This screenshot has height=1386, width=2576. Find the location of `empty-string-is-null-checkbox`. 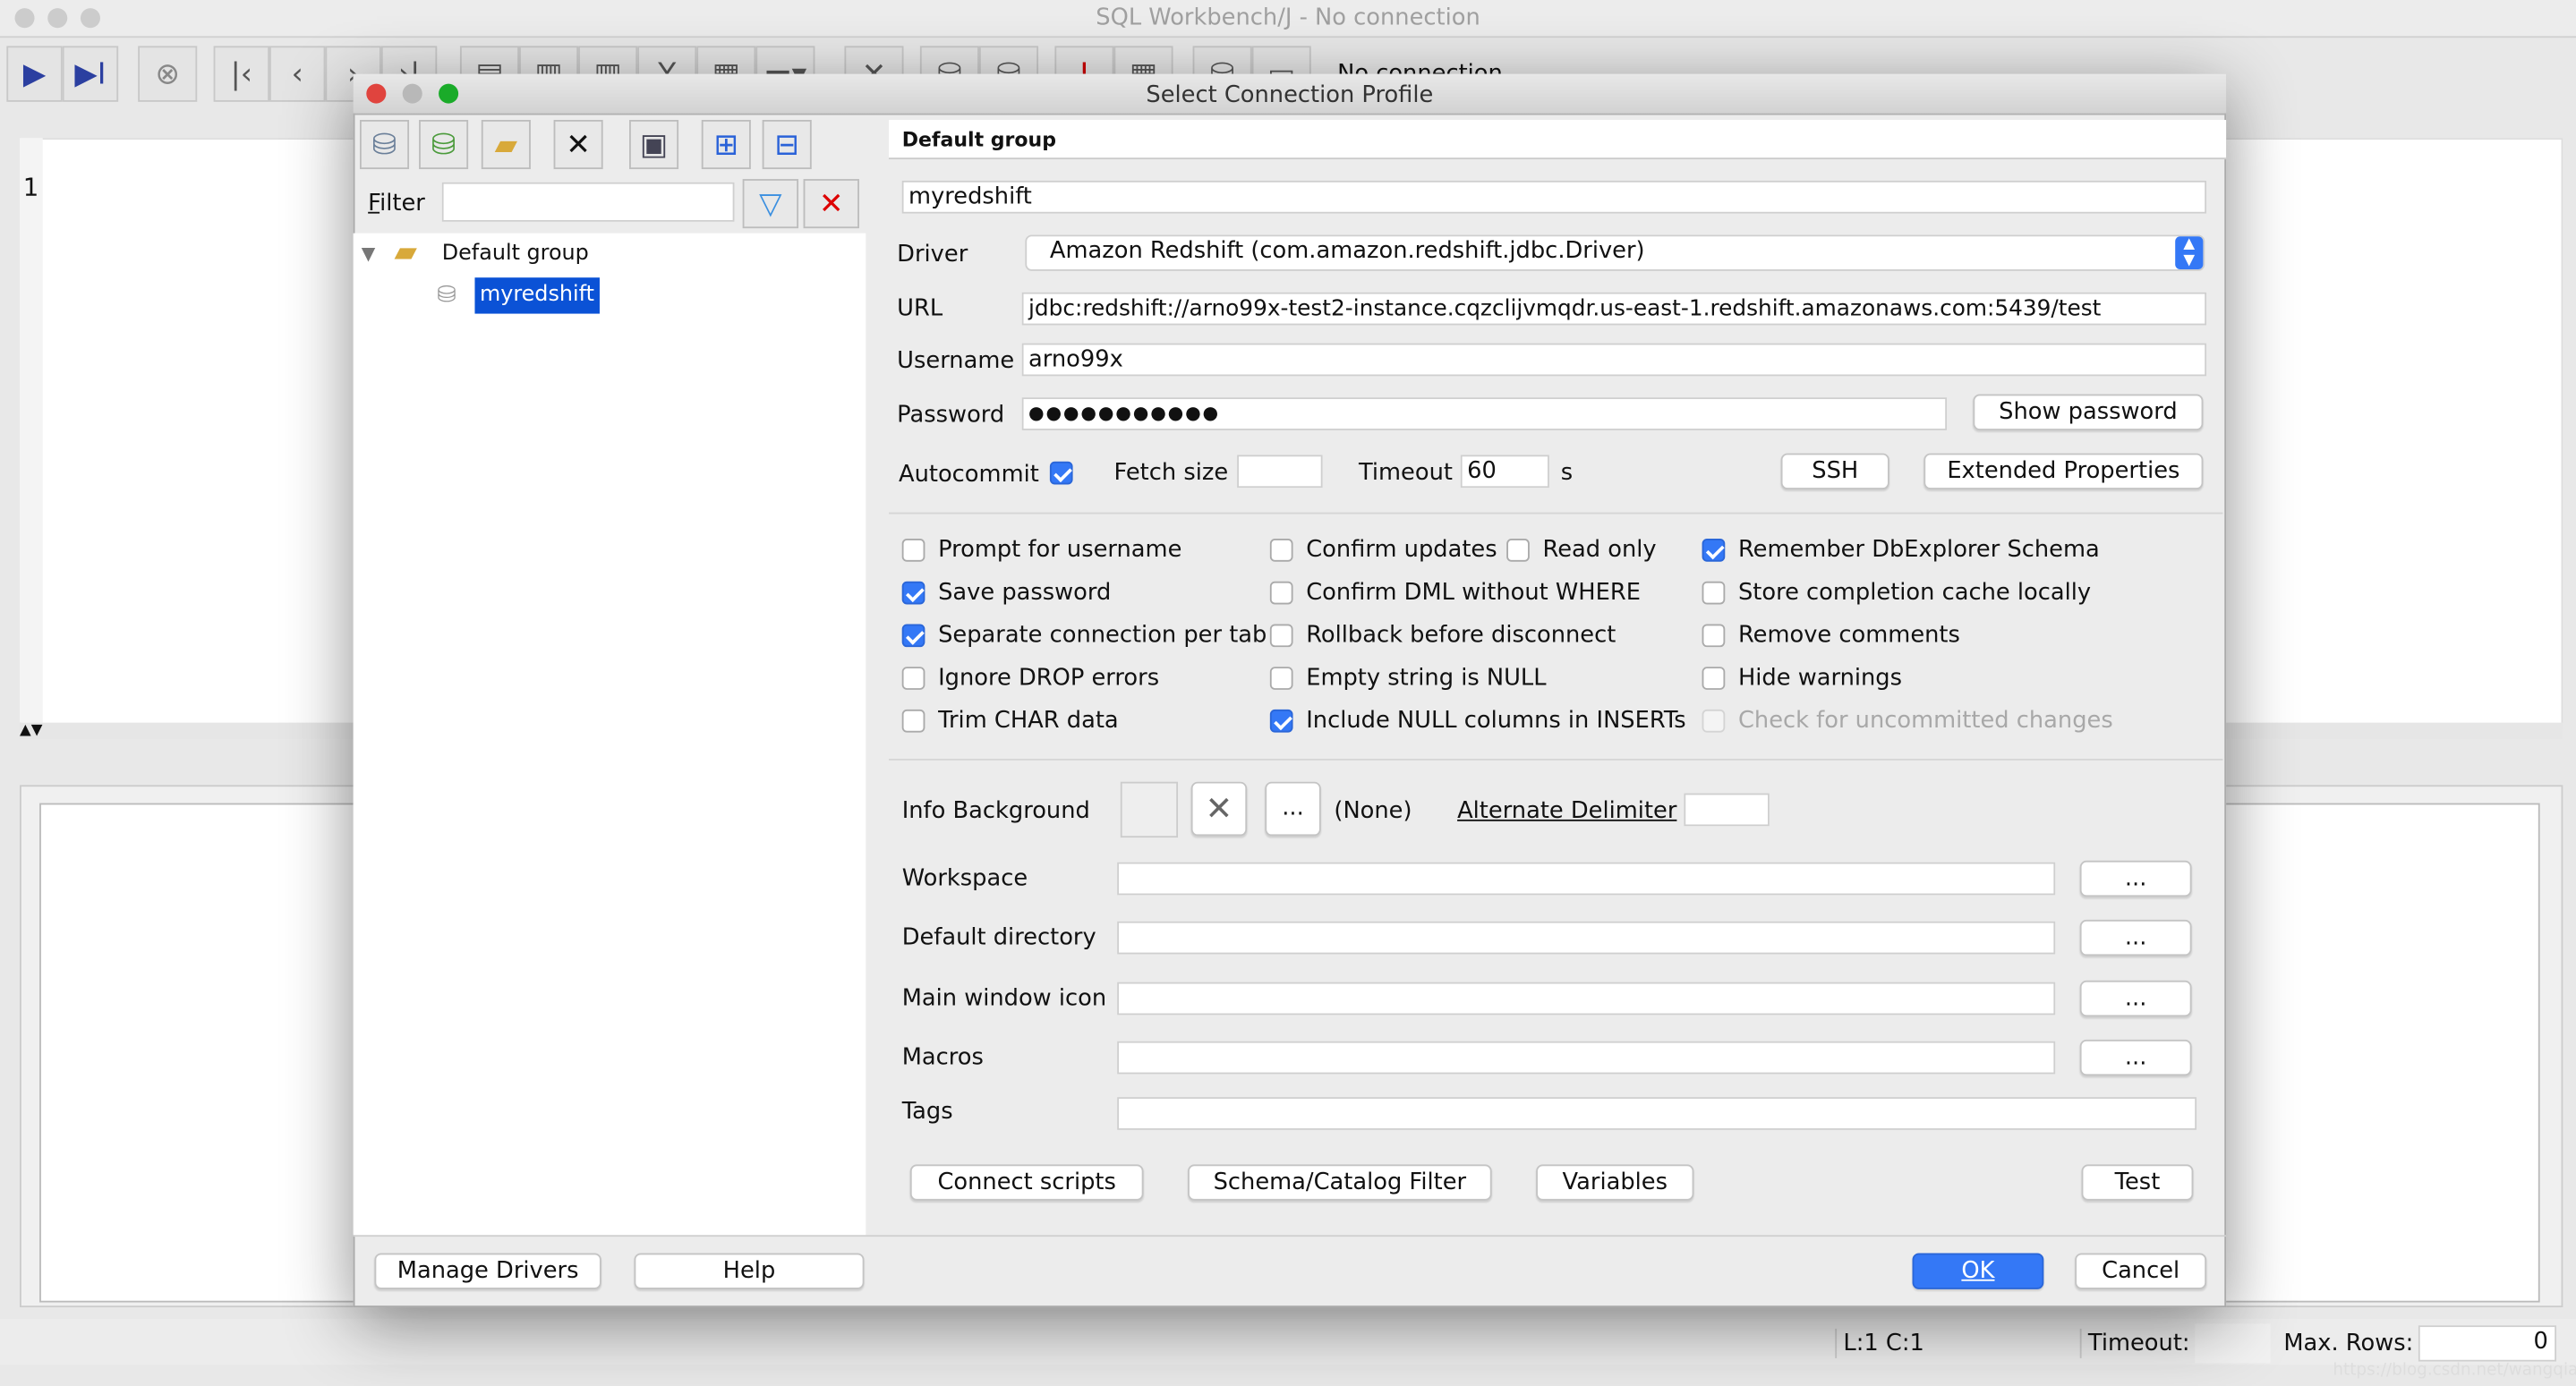

empty-string-is-null-checkbox is located at coordinates (1281, 679).